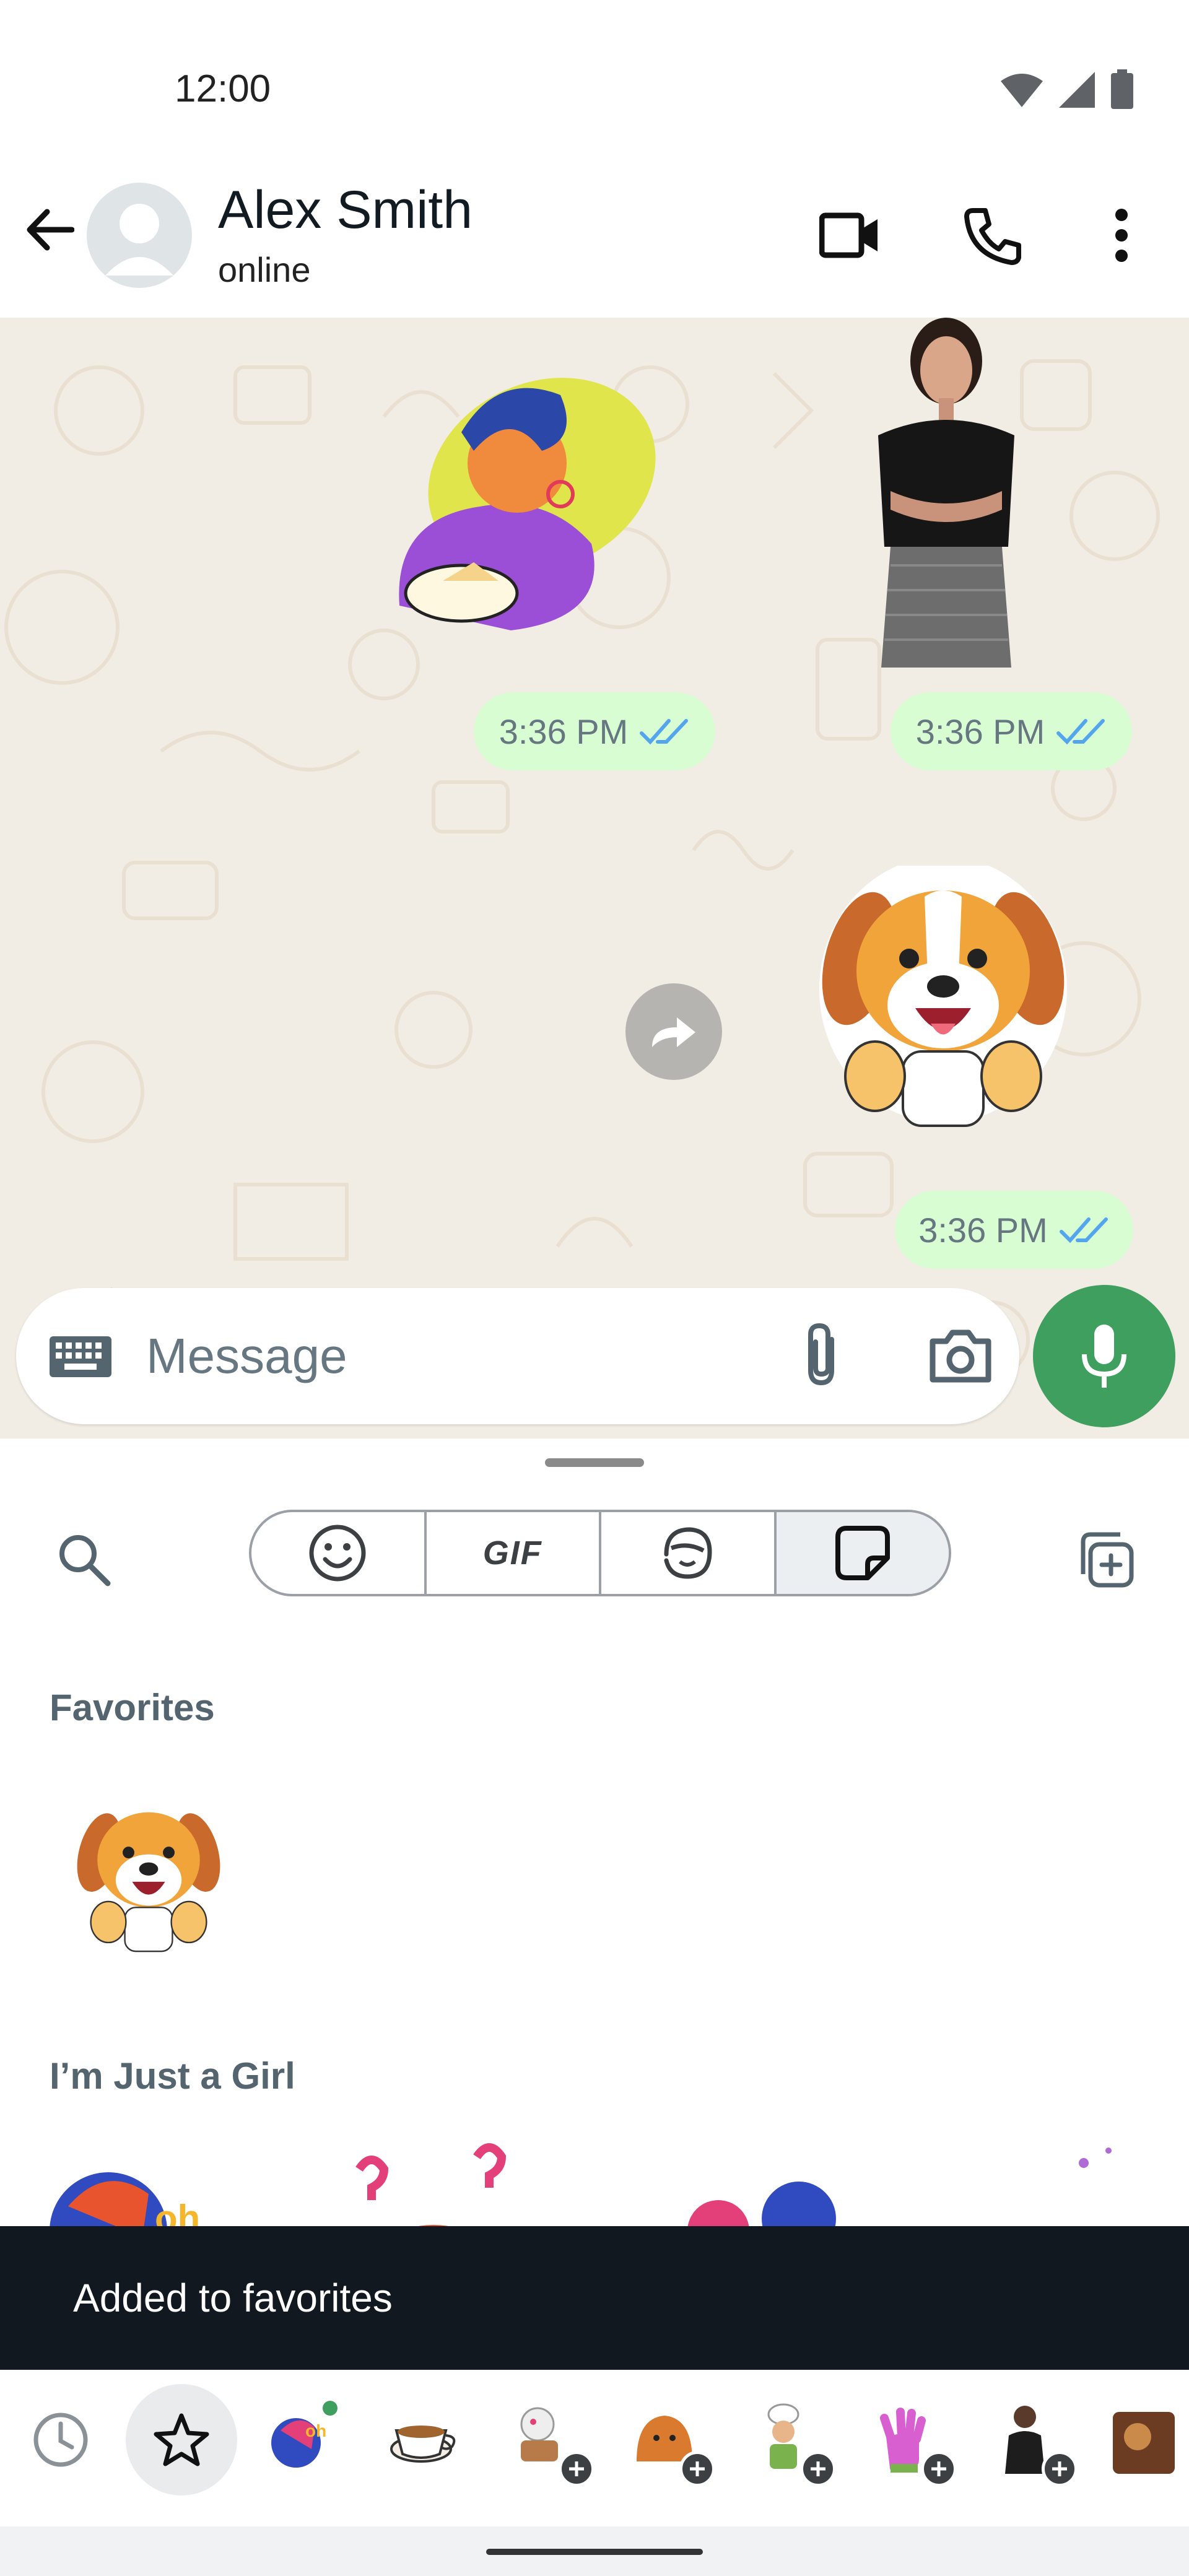 This screenshot has height=2576, width=1189. I want to click on voice-call-button, so click(994, 235).